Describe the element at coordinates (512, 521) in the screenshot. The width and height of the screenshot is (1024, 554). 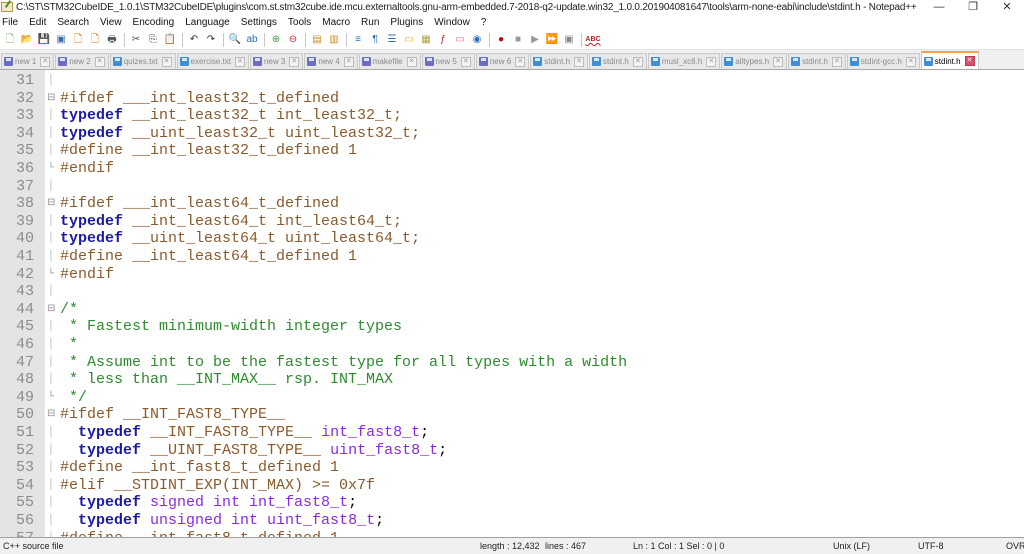
I see `code-line: 56 │ typedef unsigned int uint_fast8_t;` at that location.